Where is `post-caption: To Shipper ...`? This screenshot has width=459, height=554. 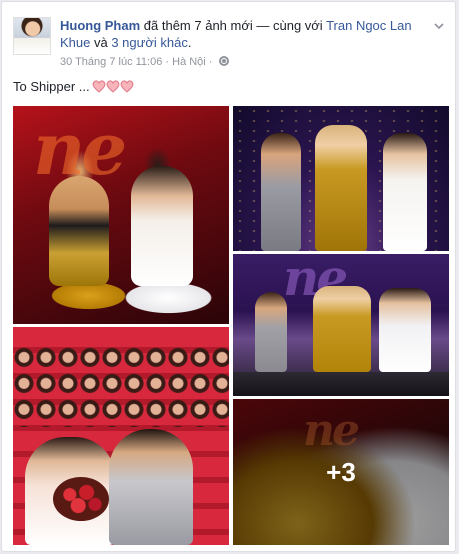 post-caption: To Shipper ... is located at coordinates (74, 87).